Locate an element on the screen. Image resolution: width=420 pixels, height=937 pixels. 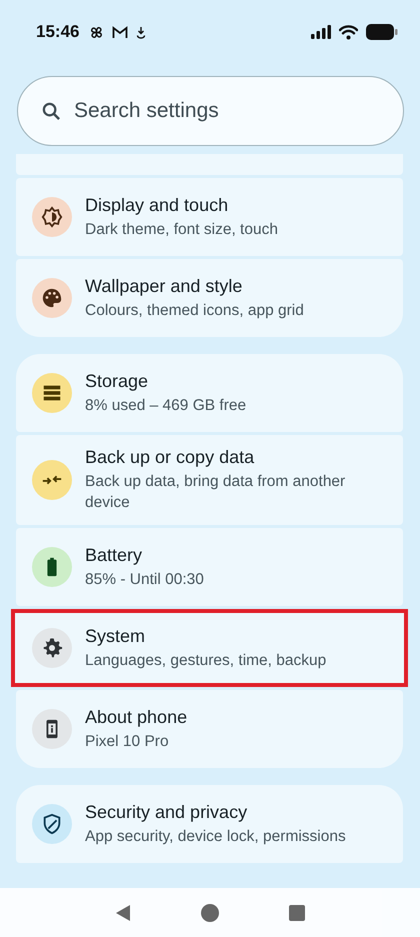
settings-item: About phone Pixel 10 Pro is located at coordinates (209, 729).